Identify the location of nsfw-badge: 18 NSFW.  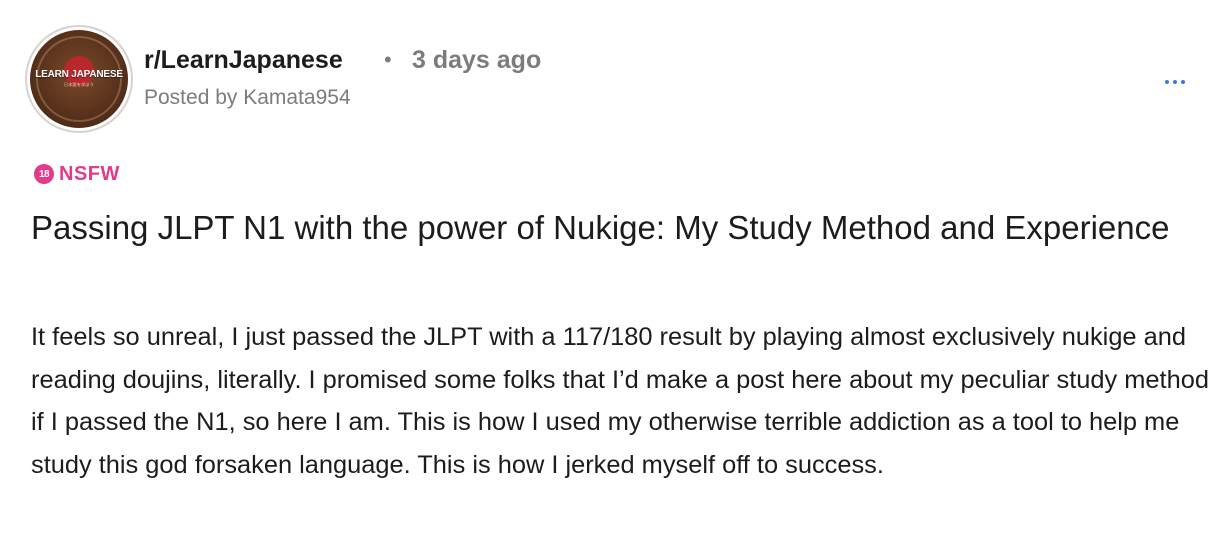
(77, 174).